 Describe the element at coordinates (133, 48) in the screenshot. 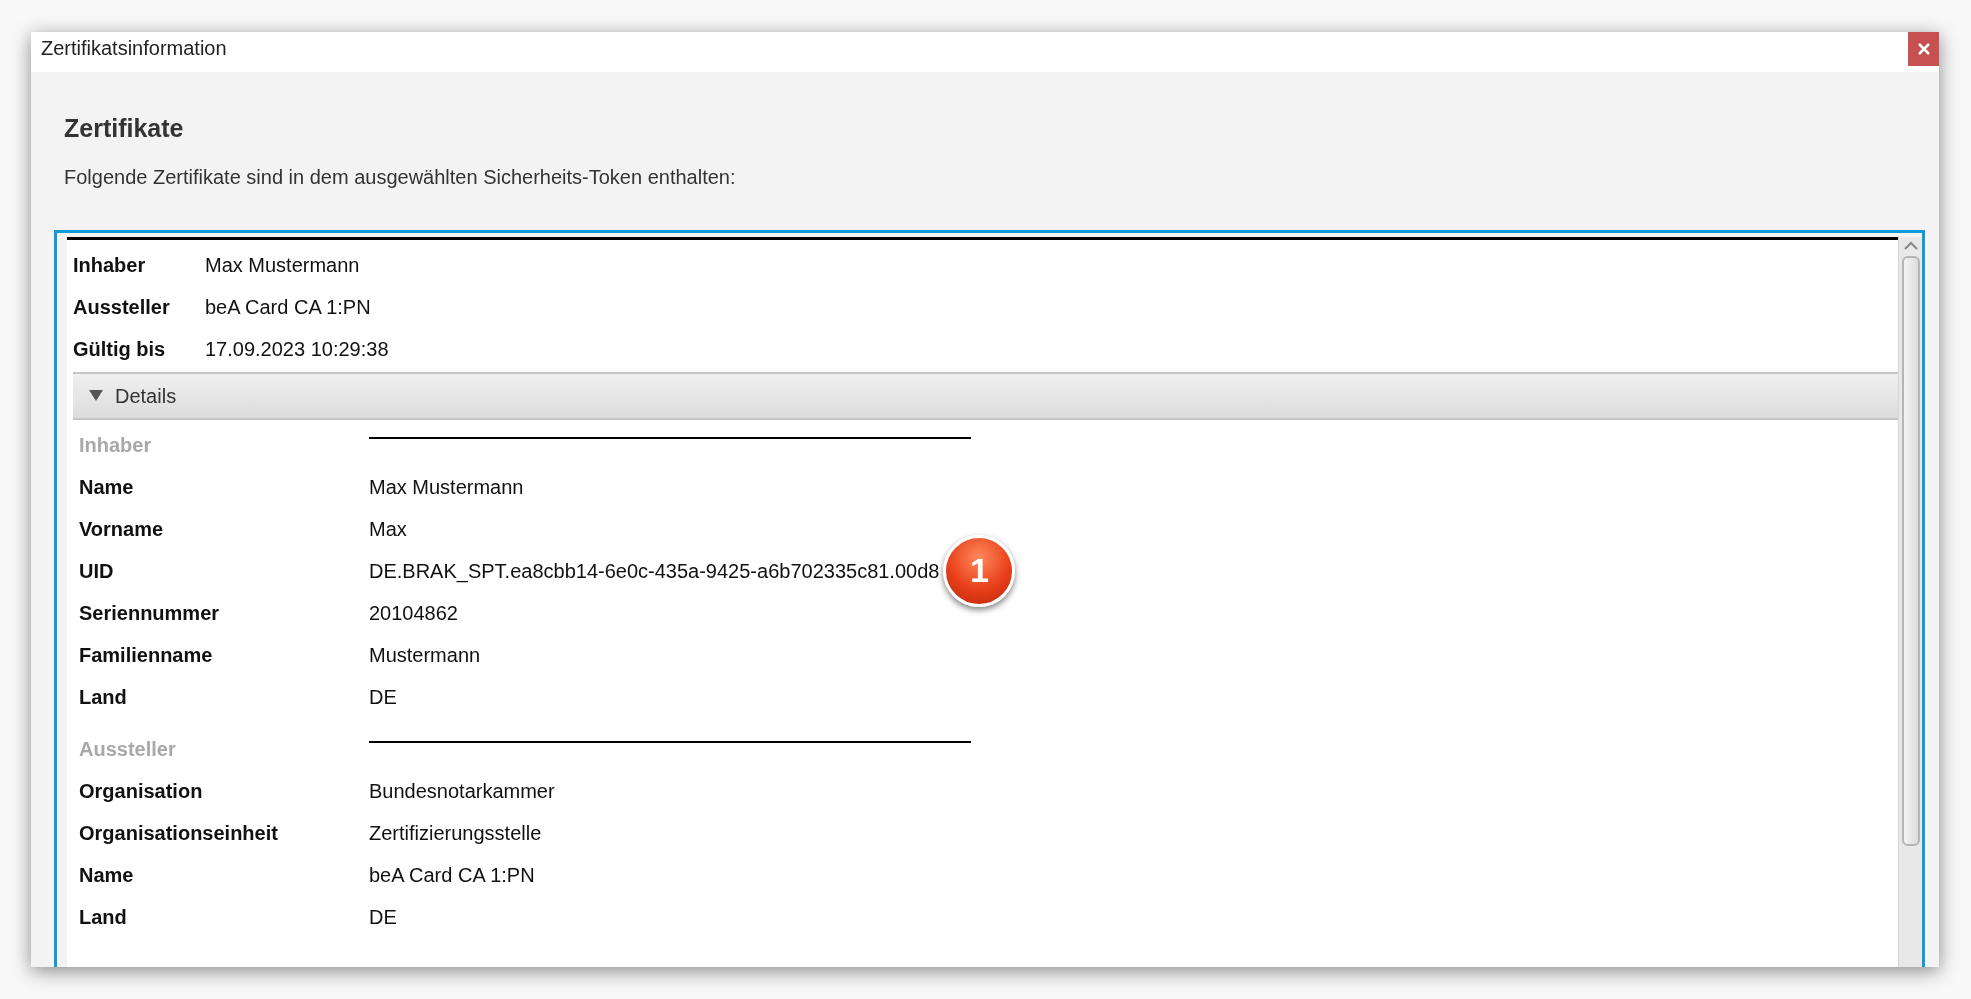

I see `window-title: Zertifikatsinformation` at that location.